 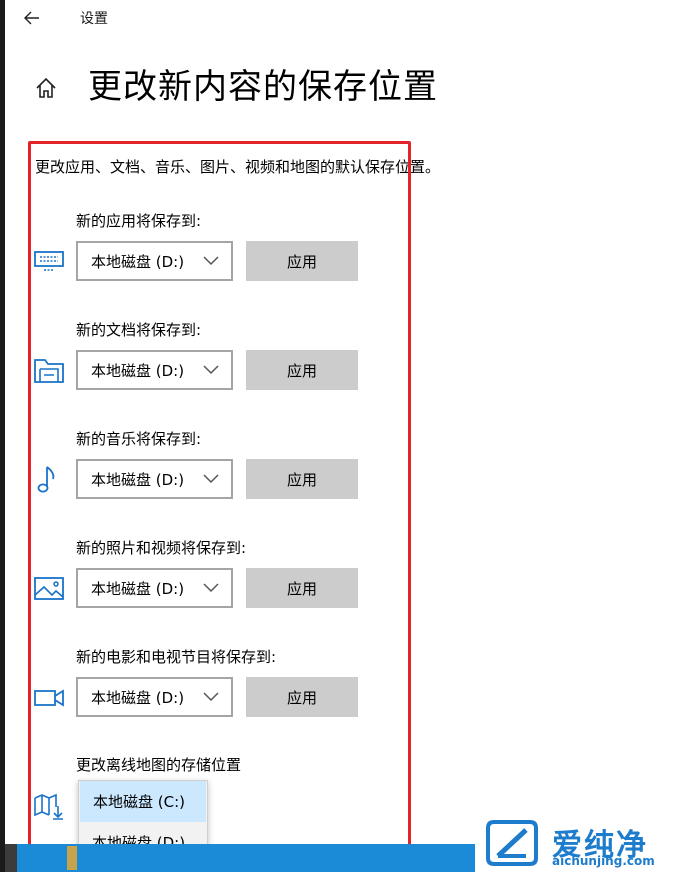 I want to click on video-camera-icon, so click(x=49, y=698).